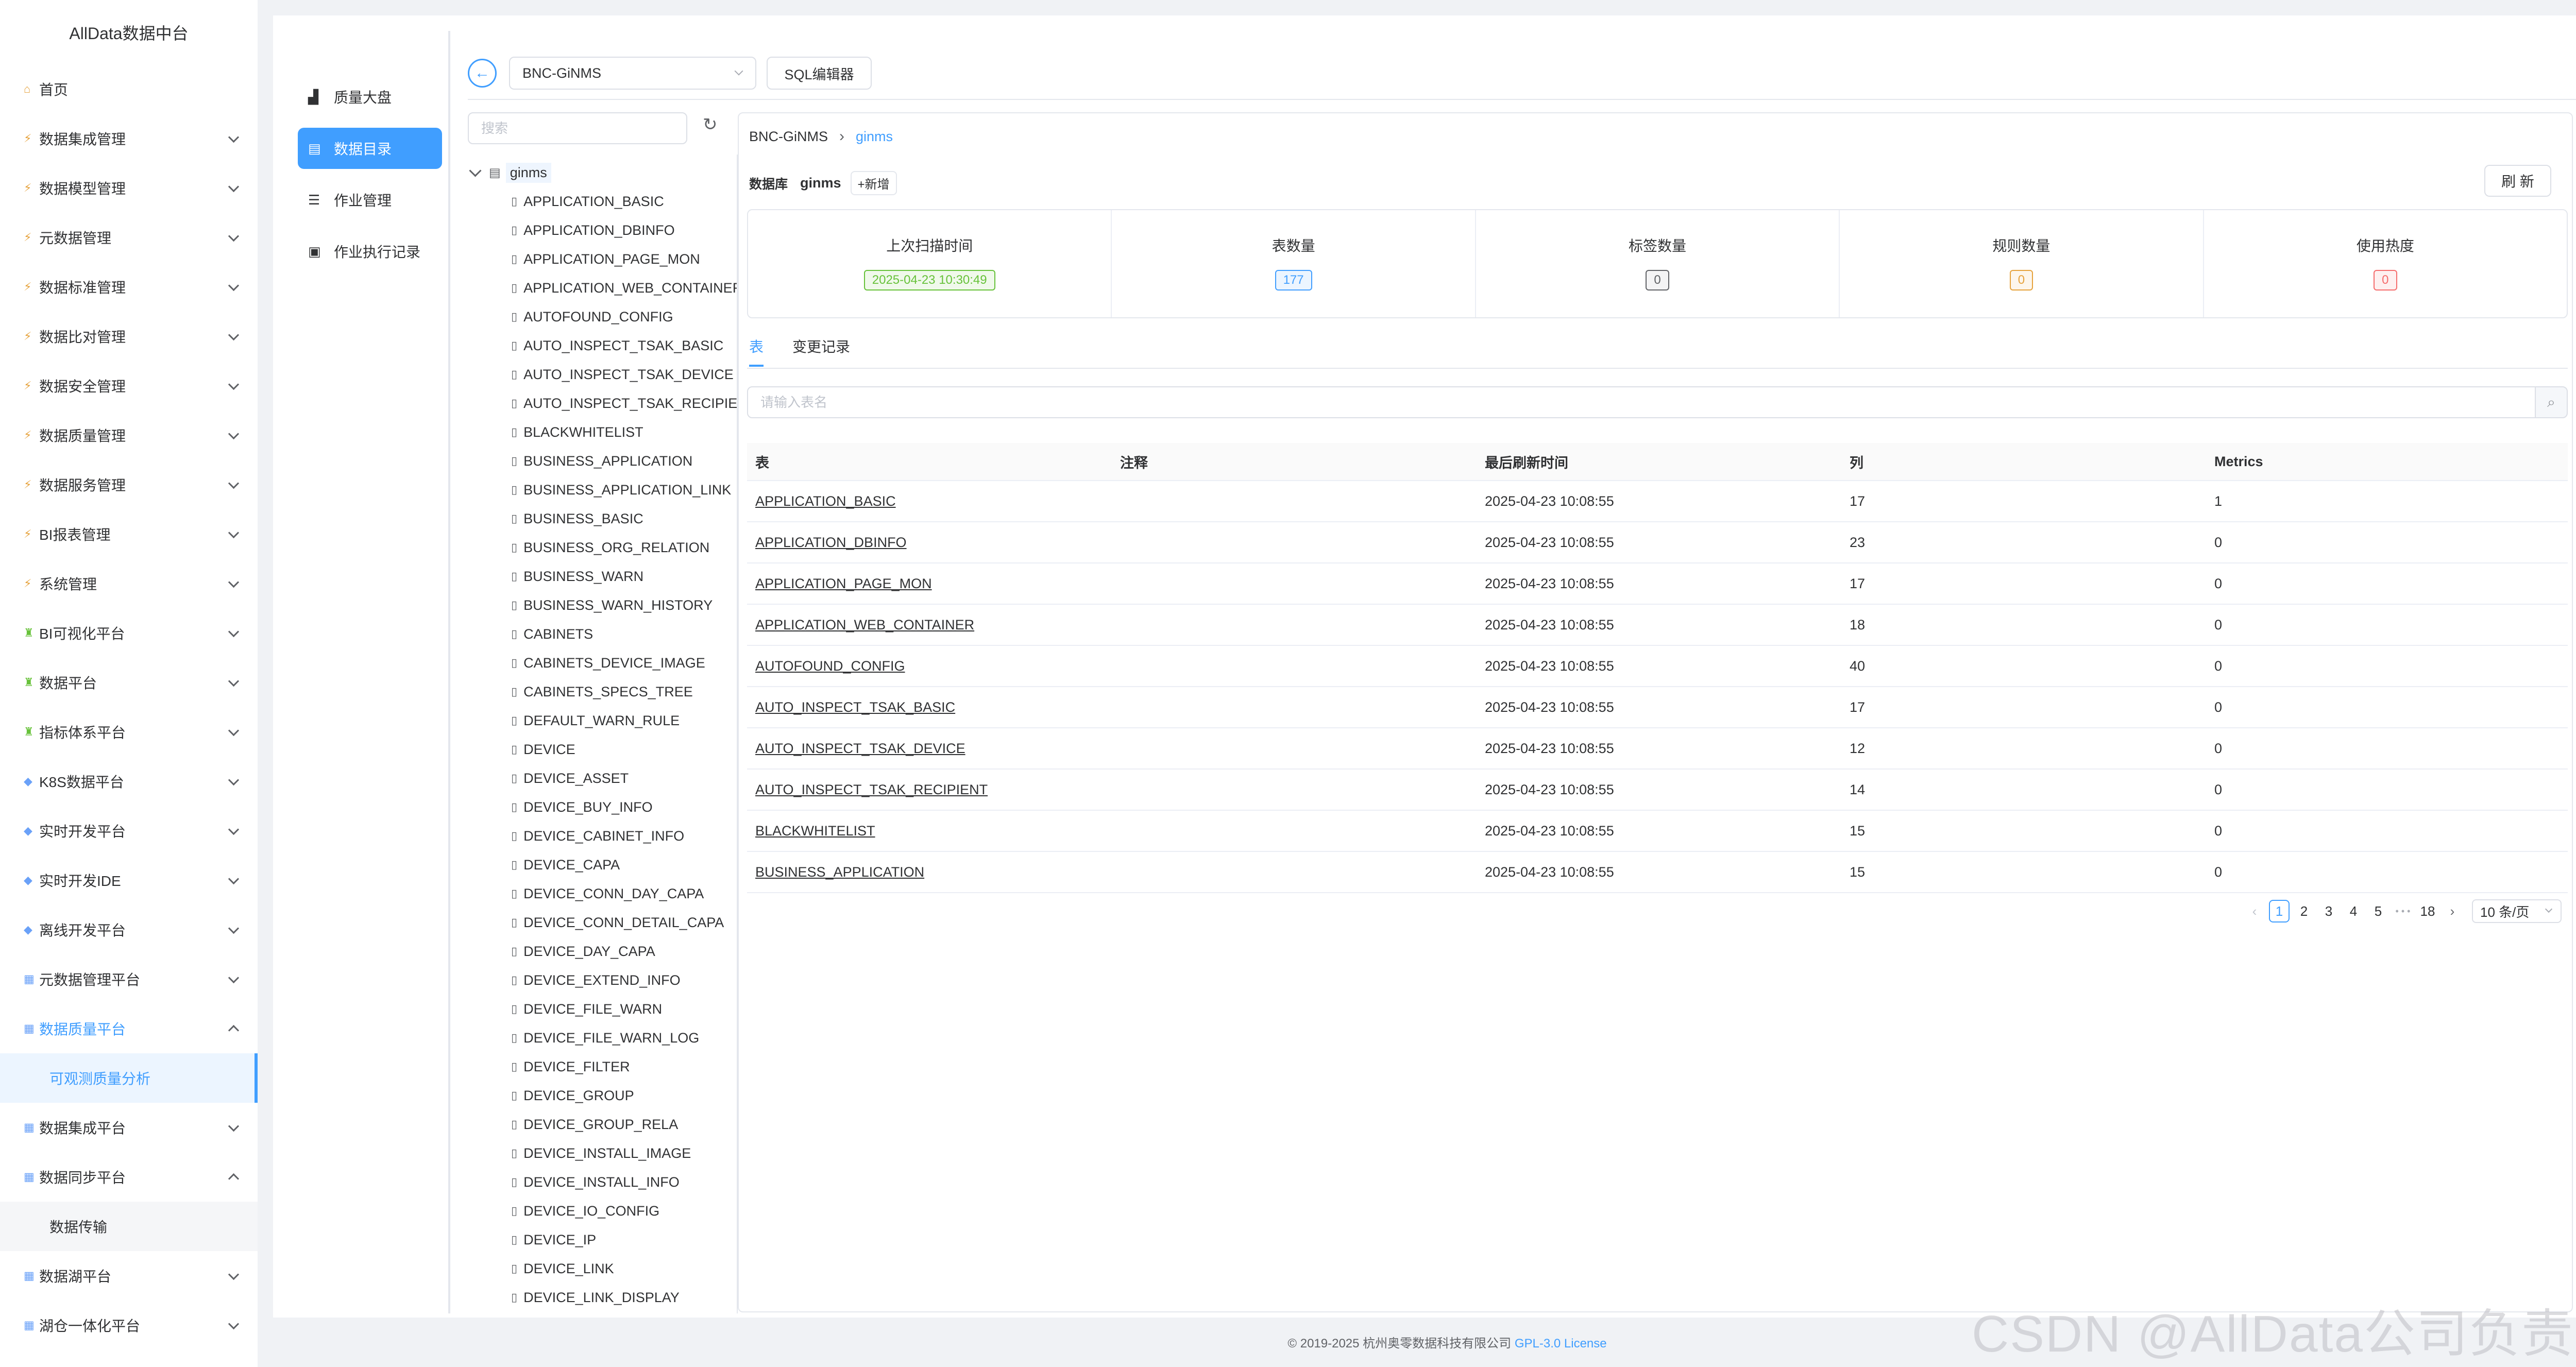 This screenshot has height=1367, width=2576. What do you see at coordinates (621, 490) in the screenshot?
I see `tree-node: ▯ BUSINESS_APPLICATION_LINK` at bounding box center [621, 490].